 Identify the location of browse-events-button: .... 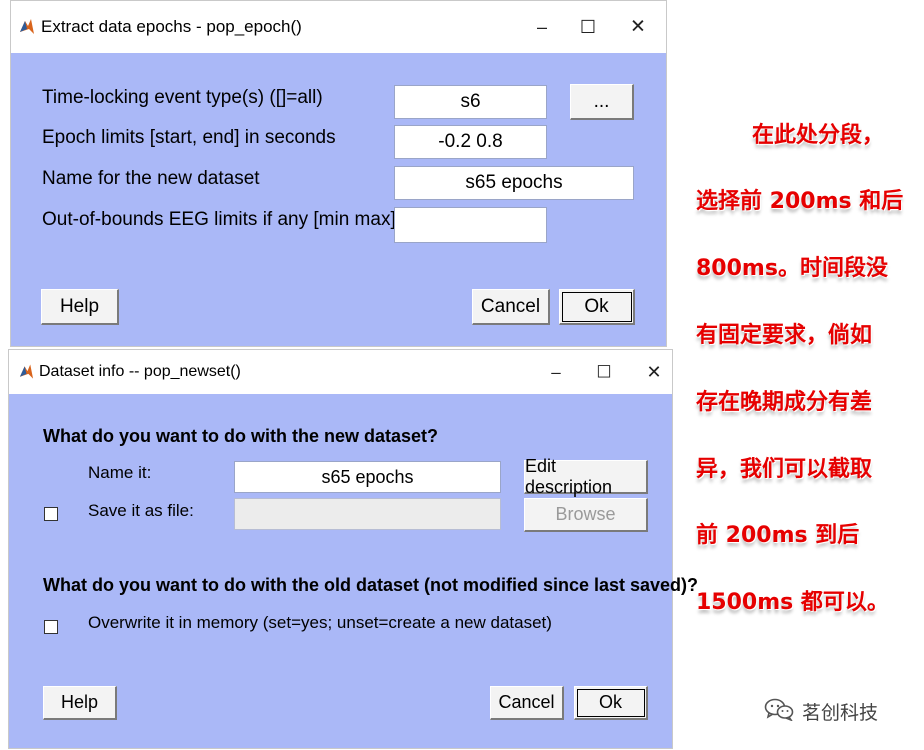
(602, 102).